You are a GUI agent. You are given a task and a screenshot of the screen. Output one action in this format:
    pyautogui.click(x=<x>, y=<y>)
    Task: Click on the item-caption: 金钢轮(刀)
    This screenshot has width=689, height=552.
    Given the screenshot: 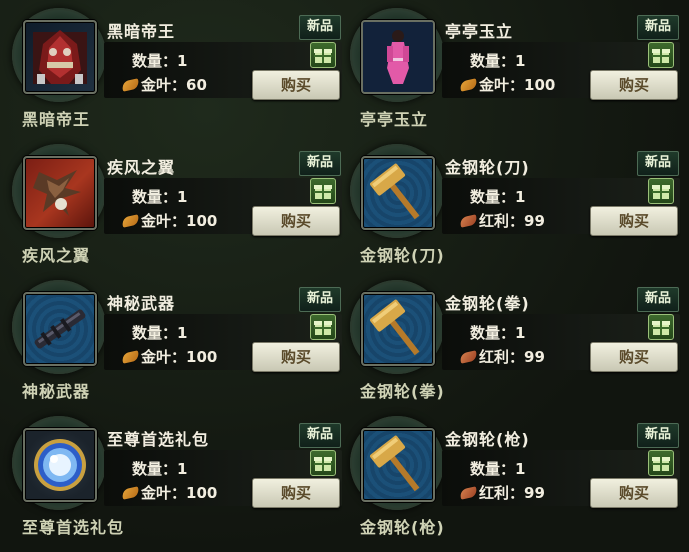 What is the action you would take?
    pyautogui.click(x=402, y=255)
    